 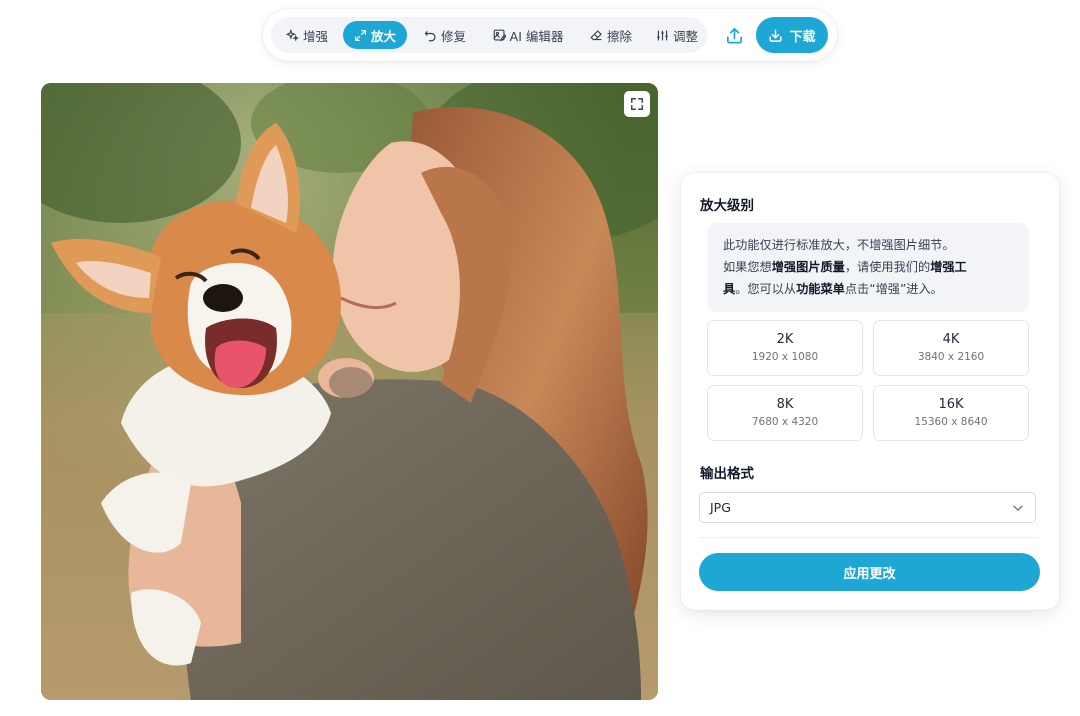 What do you see at coordinates (720, 507) in the screenshot?
I see `output-format-value: JPG` at bounding box center [720, 507].